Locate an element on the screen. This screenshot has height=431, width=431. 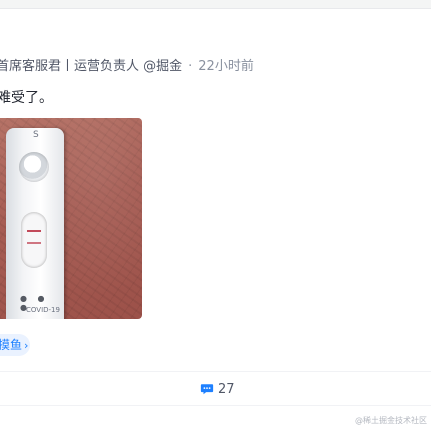
bottom-divider is located at coordinates (215, 405).